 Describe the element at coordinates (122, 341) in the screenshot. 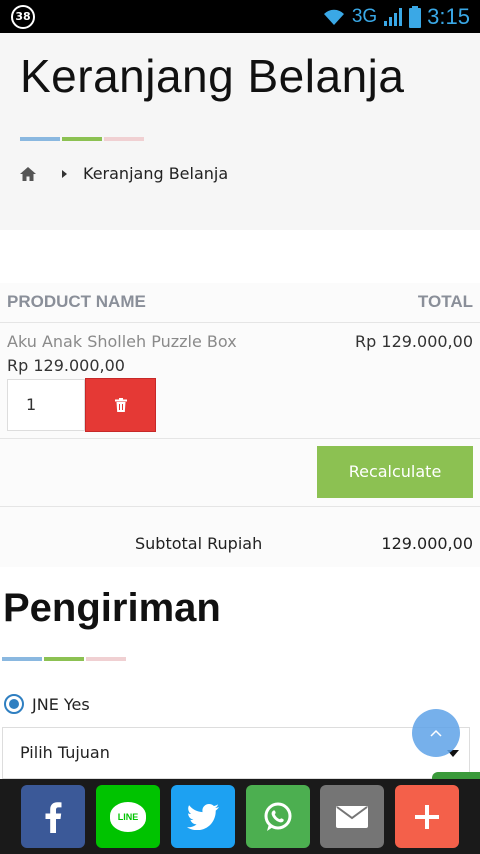

I see `product-name: Aku Anak Sholleh Puzzle Box` at that location.